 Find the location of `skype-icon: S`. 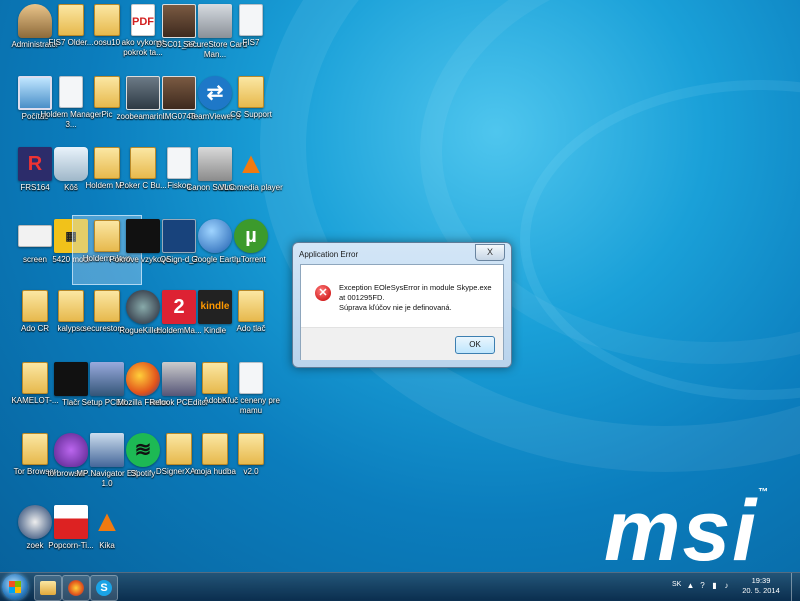

skype-icon: S is located at coordinates (104, 588).